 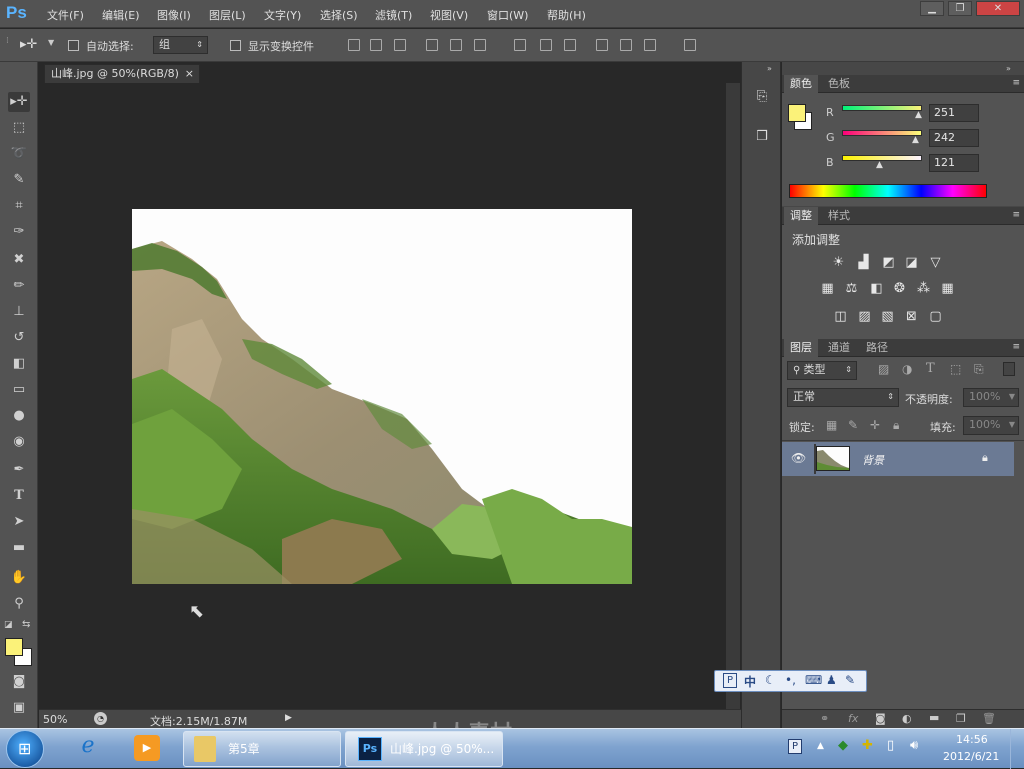 I want to click on history-brush-tool-icon: ↺, so click(x=19, y=338).